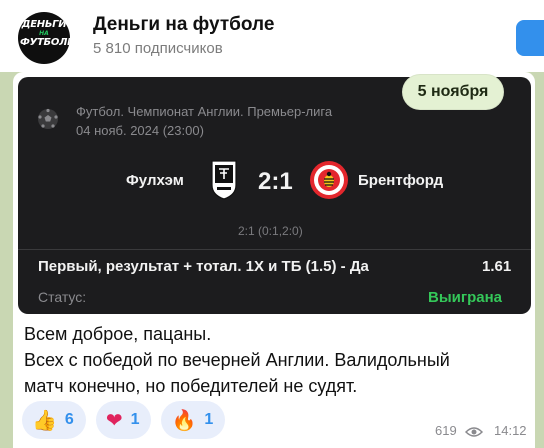 The image size is (544, 448). I want to click on channel-logo: ДЕНЬГИ НА ФУТБОЛЕ, so click(45, 37).